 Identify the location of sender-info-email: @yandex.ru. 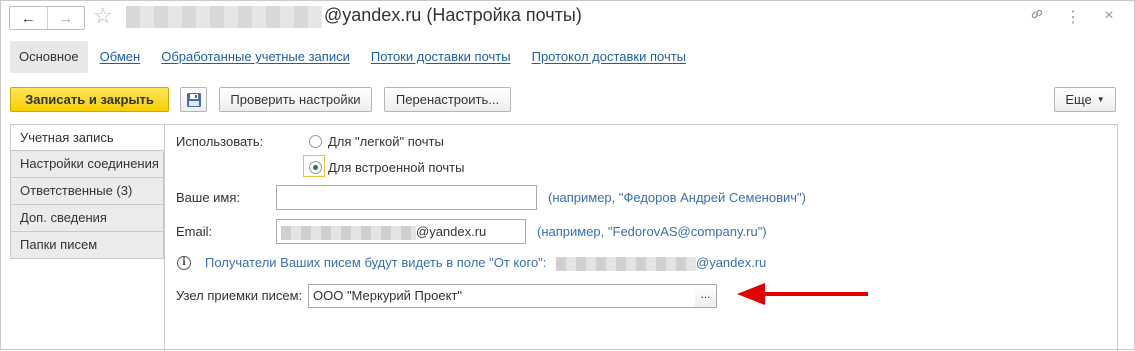
(661, 263).